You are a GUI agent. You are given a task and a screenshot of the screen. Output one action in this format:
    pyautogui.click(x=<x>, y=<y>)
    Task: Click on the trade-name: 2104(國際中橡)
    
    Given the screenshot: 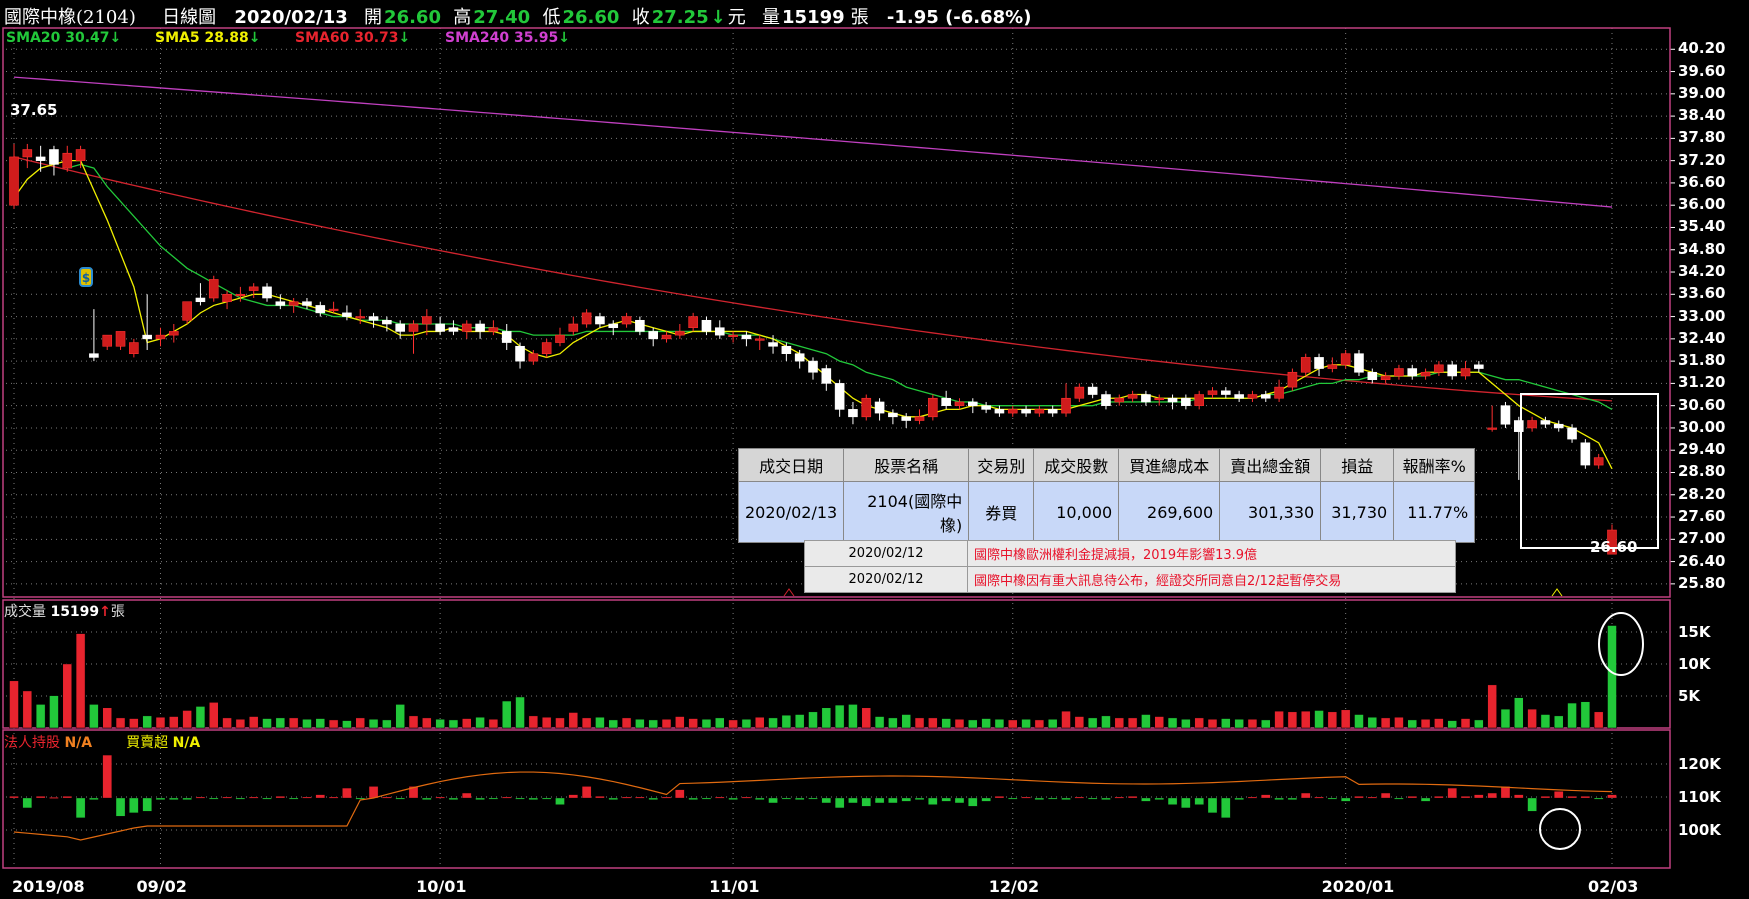 What is the action you would take?
    pyautogui.click(x=906, y=512)
    